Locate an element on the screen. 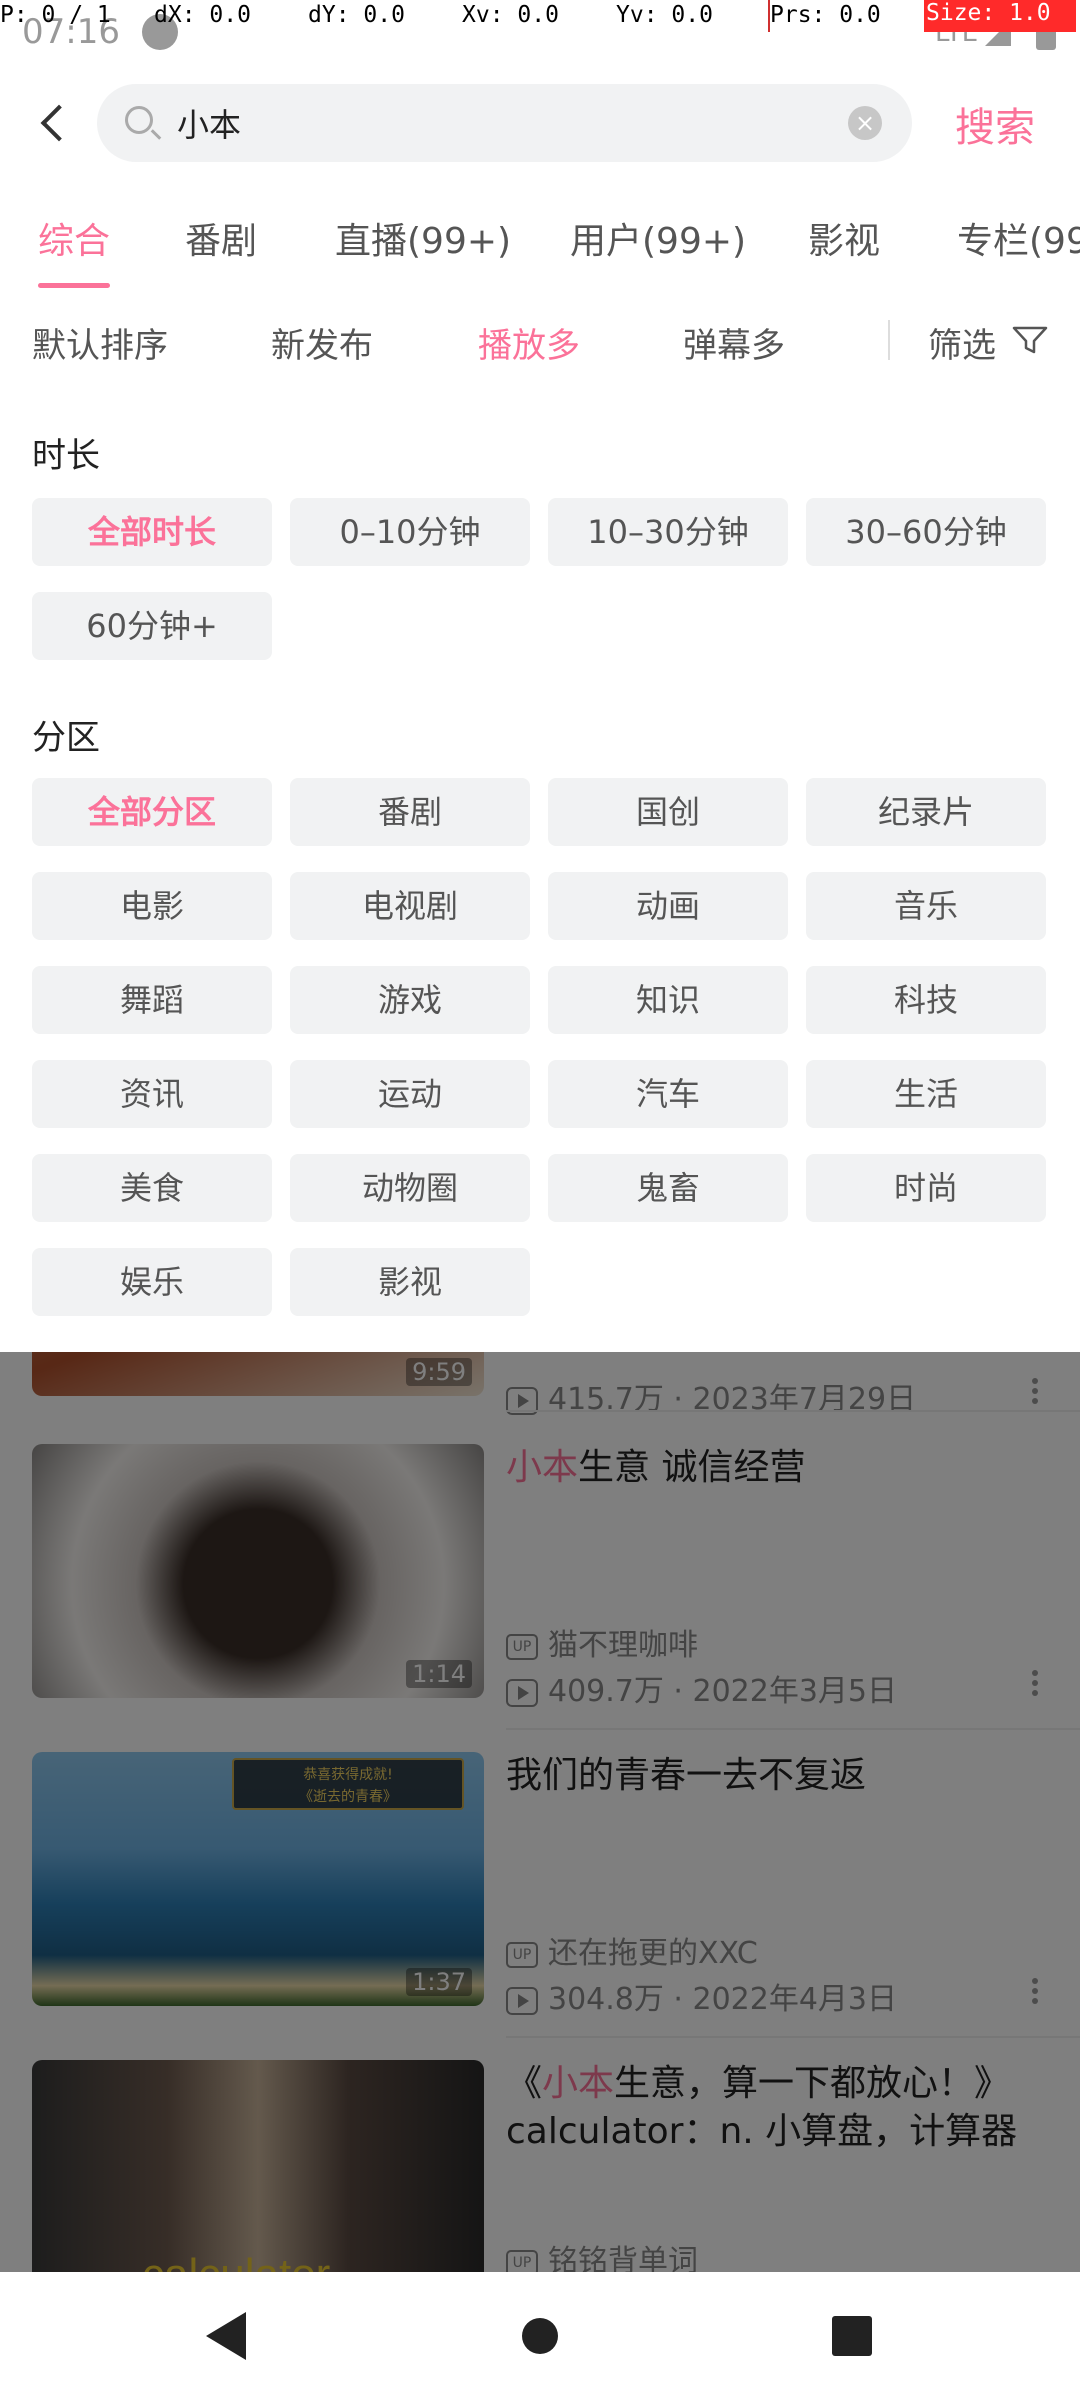  tab-articles: 专栏(99 is located at coordinates (1018, 238).